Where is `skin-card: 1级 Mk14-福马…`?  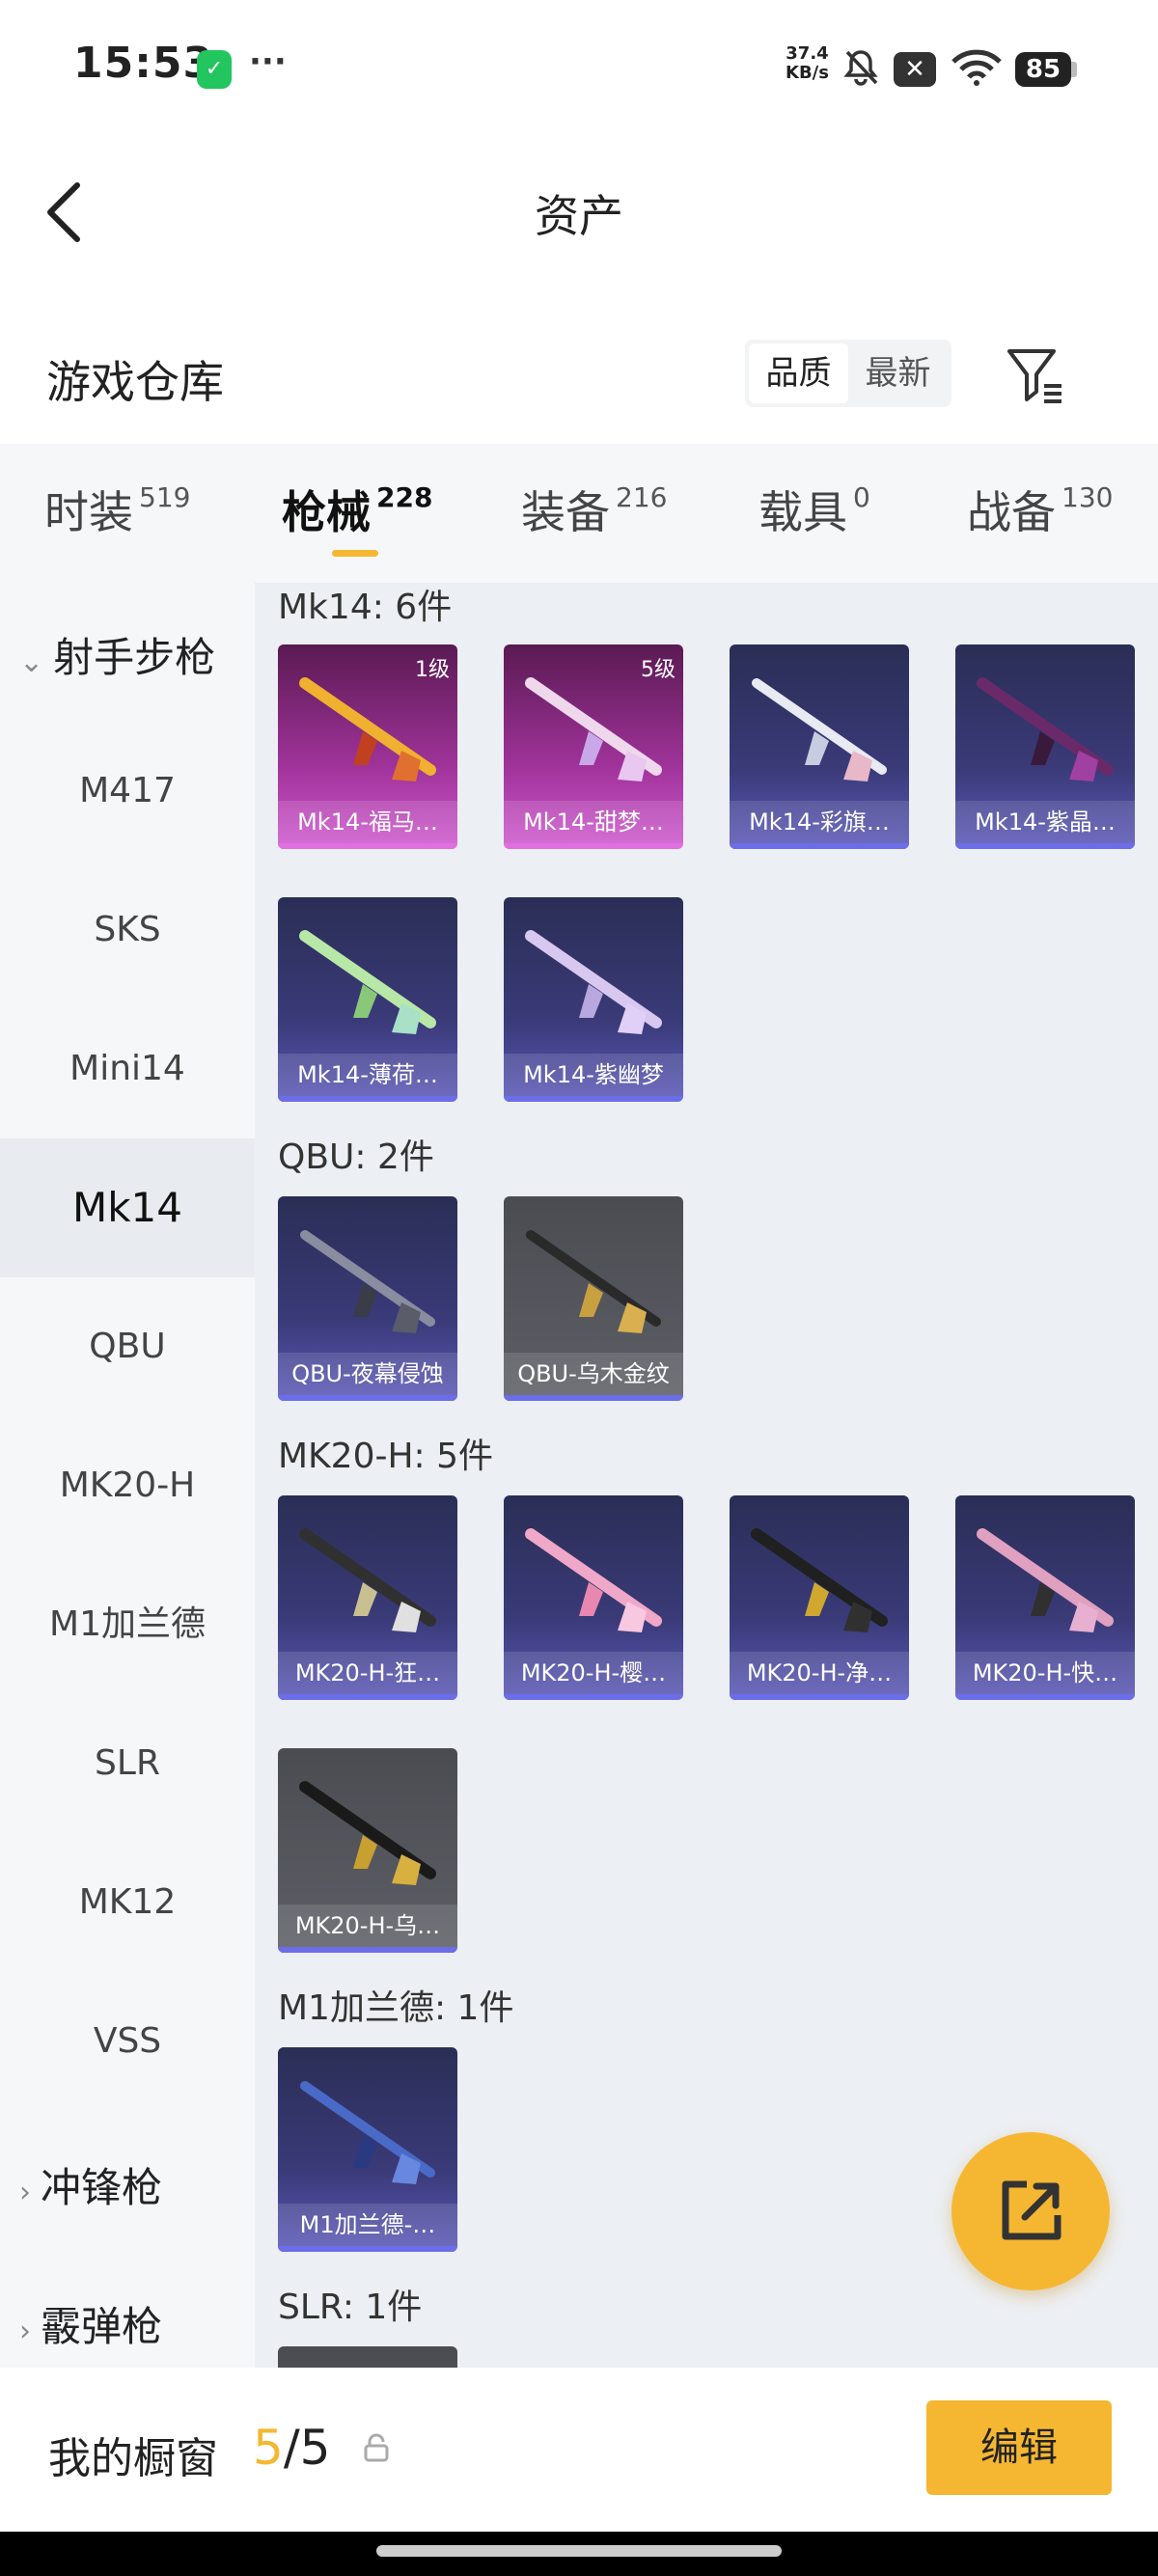
skin-card: 1级 Mk14-福马… is located at coordinates (367, 747).